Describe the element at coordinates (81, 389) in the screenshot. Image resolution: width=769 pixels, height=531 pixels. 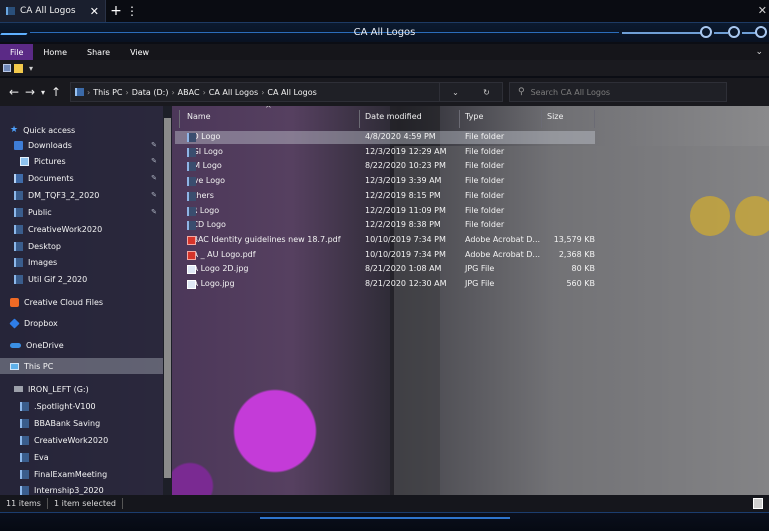
I see `sidebar-item: IRON_LEFT (G:)` at that location.